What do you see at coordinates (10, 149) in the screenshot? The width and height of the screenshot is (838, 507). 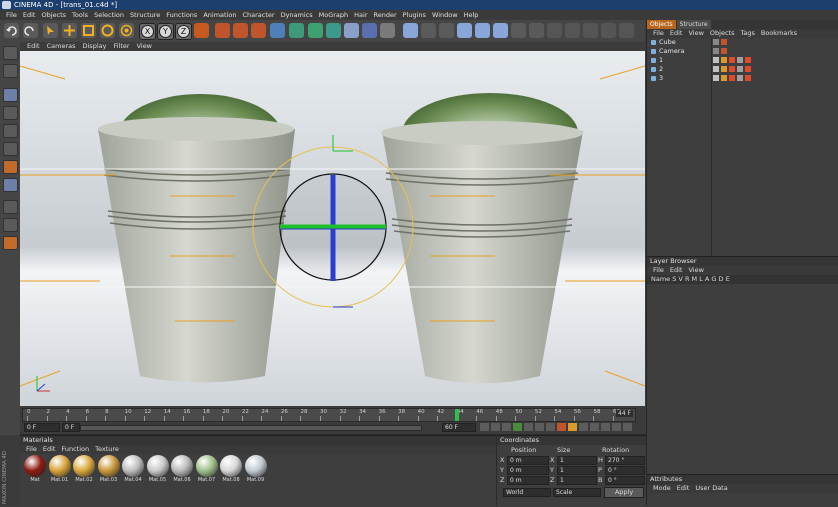 I see `use-edges-tool-icon` at bounding box center [10, 149].